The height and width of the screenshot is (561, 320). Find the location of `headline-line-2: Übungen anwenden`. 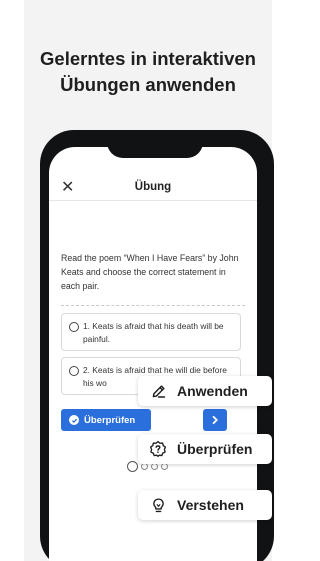

headline-line-2: Übungen anwenden is located at coordinates (148, 84).